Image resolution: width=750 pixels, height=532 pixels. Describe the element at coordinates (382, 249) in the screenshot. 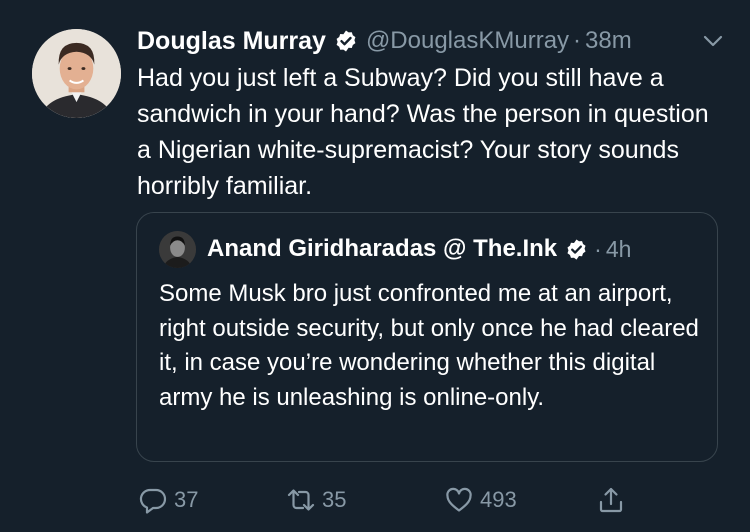

I see `quoted-author-name: Anand Giridharadas @ The.Ink` at that location.